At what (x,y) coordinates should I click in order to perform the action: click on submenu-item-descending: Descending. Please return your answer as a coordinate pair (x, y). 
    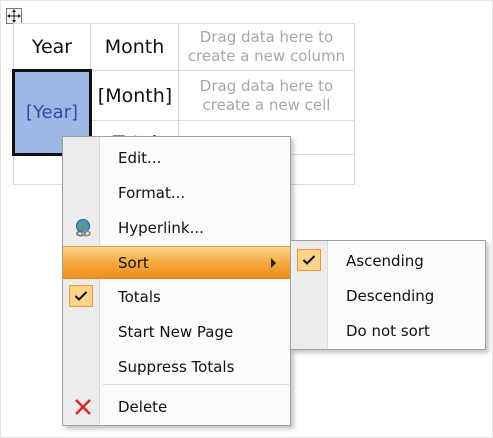
    Looking at the image, I should click on (388, 296).